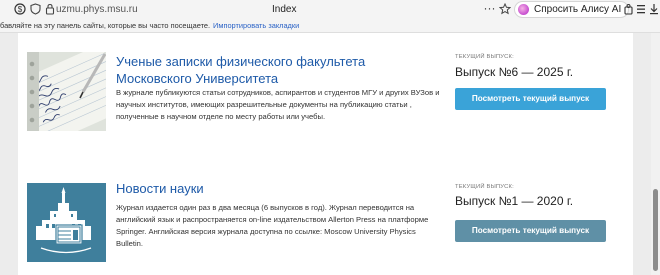 This screenshot has width=660, height=275. What do you see at coordinates (655, 230) in the screenshot?
I see `scrollbar-thumb` at bounding box center [655, 230].